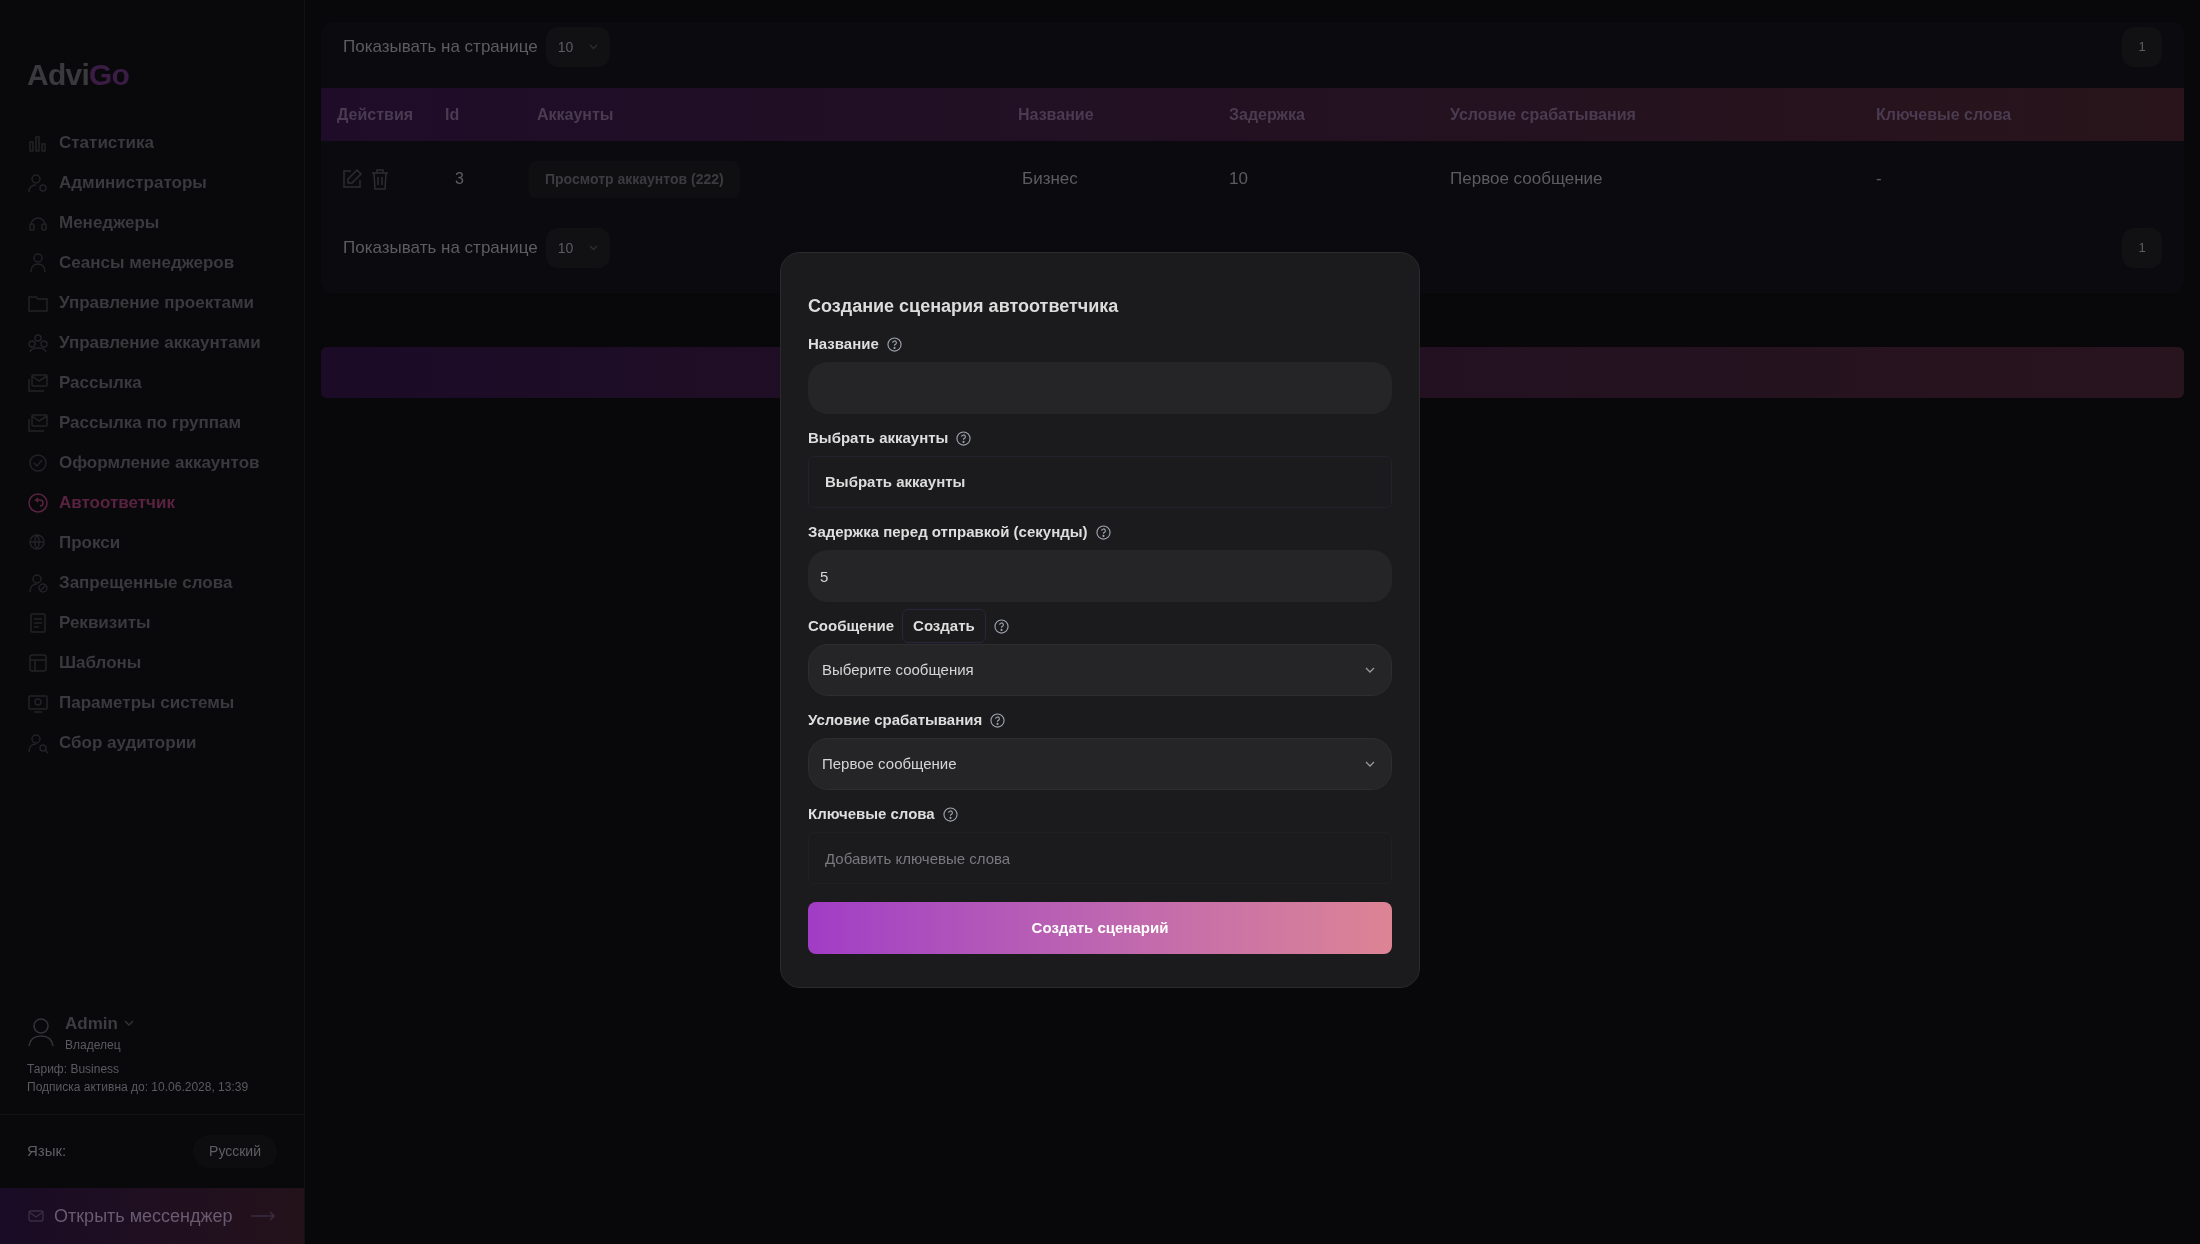 The image size is (2200, 1244). I want to click on table-cell-text: Бизнес, so click(1049, 179).